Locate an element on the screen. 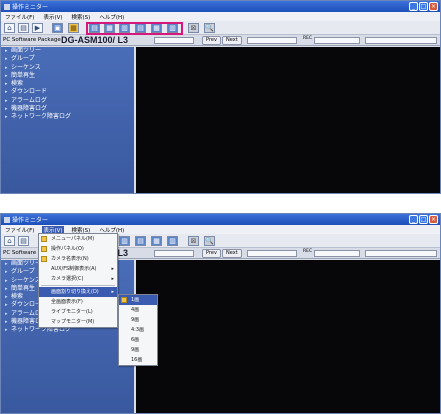  menu-separator is located at coordinates (78, 285).